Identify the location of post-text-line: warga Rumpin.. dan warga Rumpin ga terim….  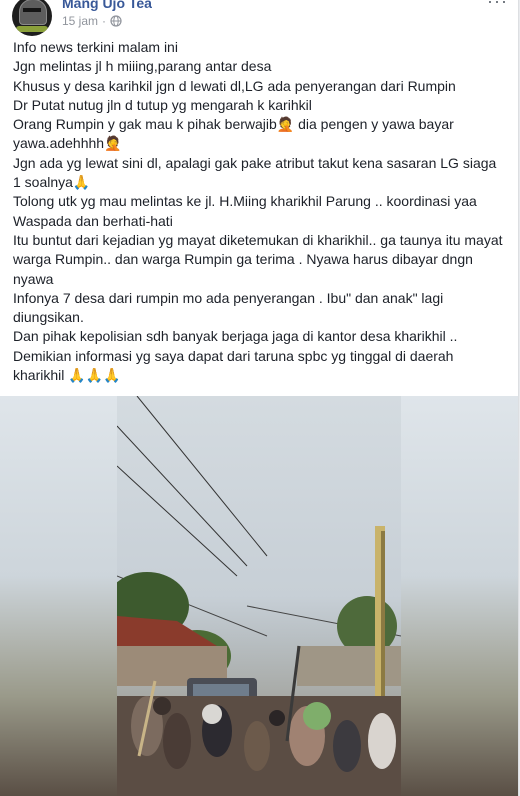
(243, 259).